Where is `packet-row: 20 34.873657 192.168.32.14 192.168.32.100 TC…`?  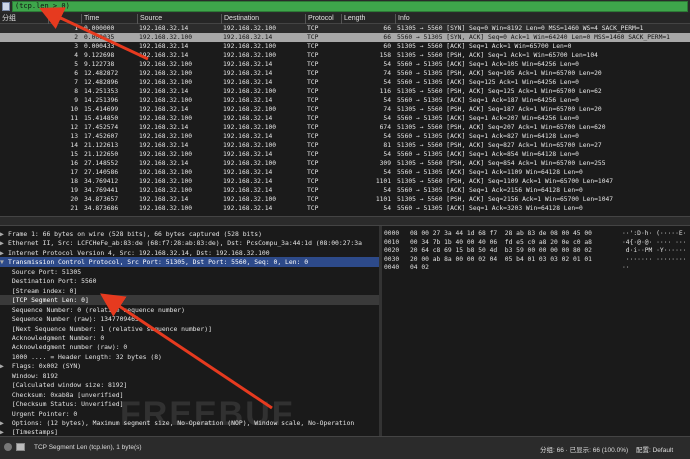
packet-row: 20 34.873657 192.168.32.14 192.168.32.100 TC… is located at coordinates (345, 199).